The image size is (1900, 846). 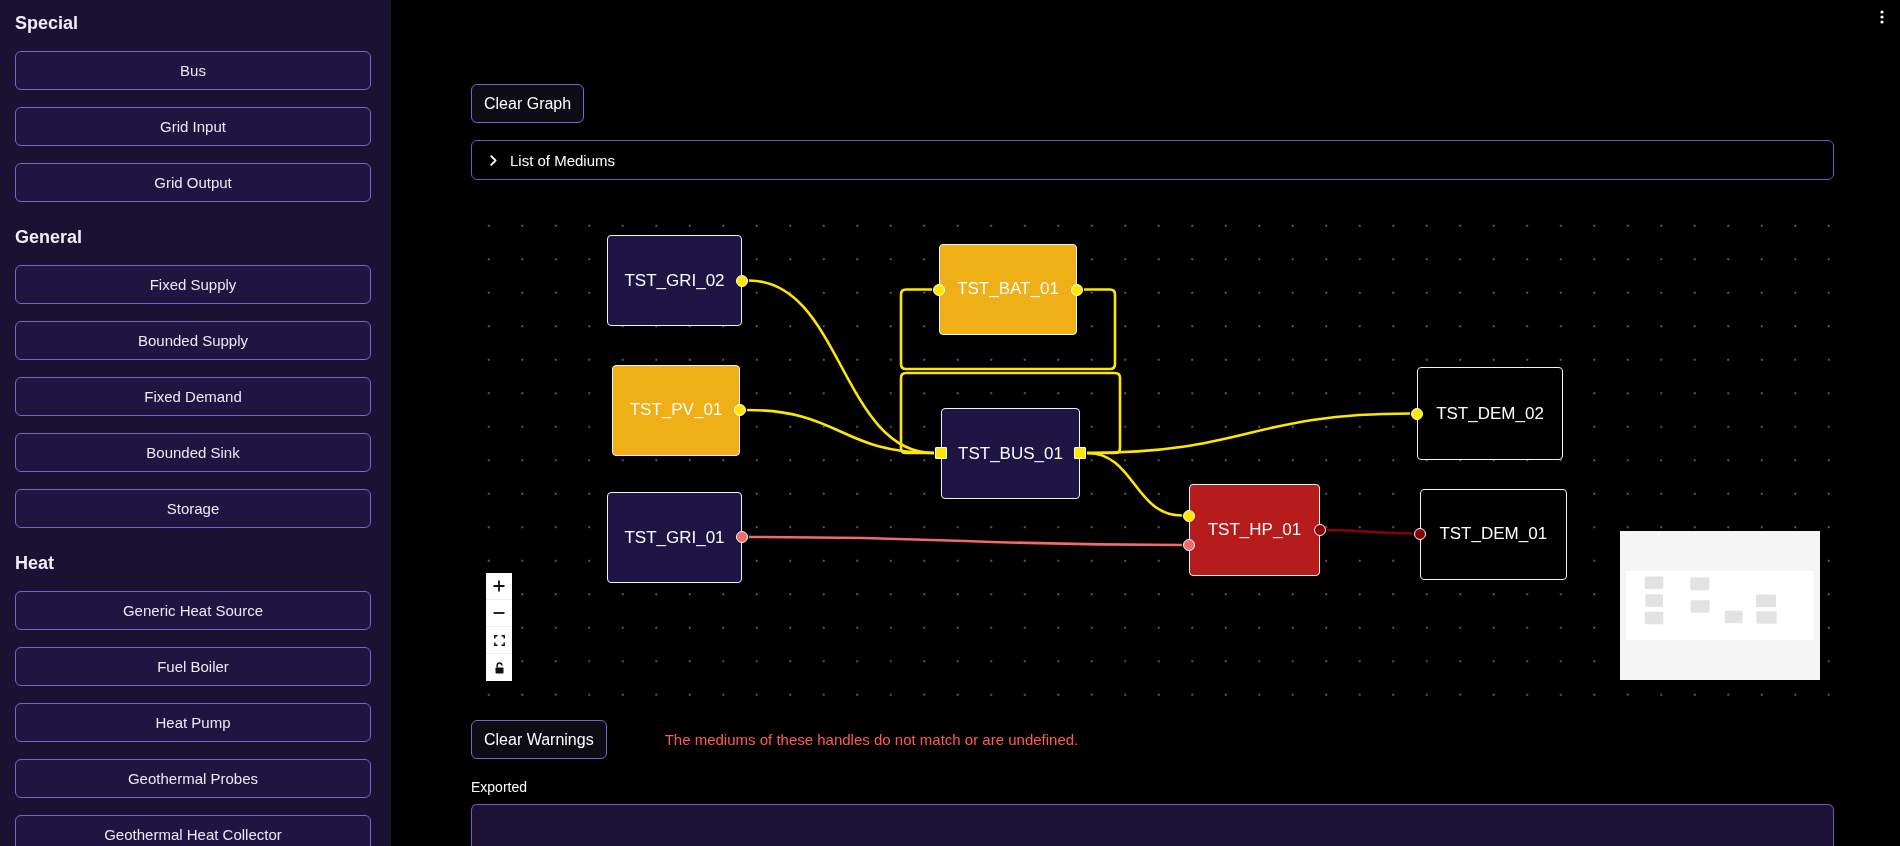 I want to click on node-label: TST_GRI_02, so click(x=674, y=280).